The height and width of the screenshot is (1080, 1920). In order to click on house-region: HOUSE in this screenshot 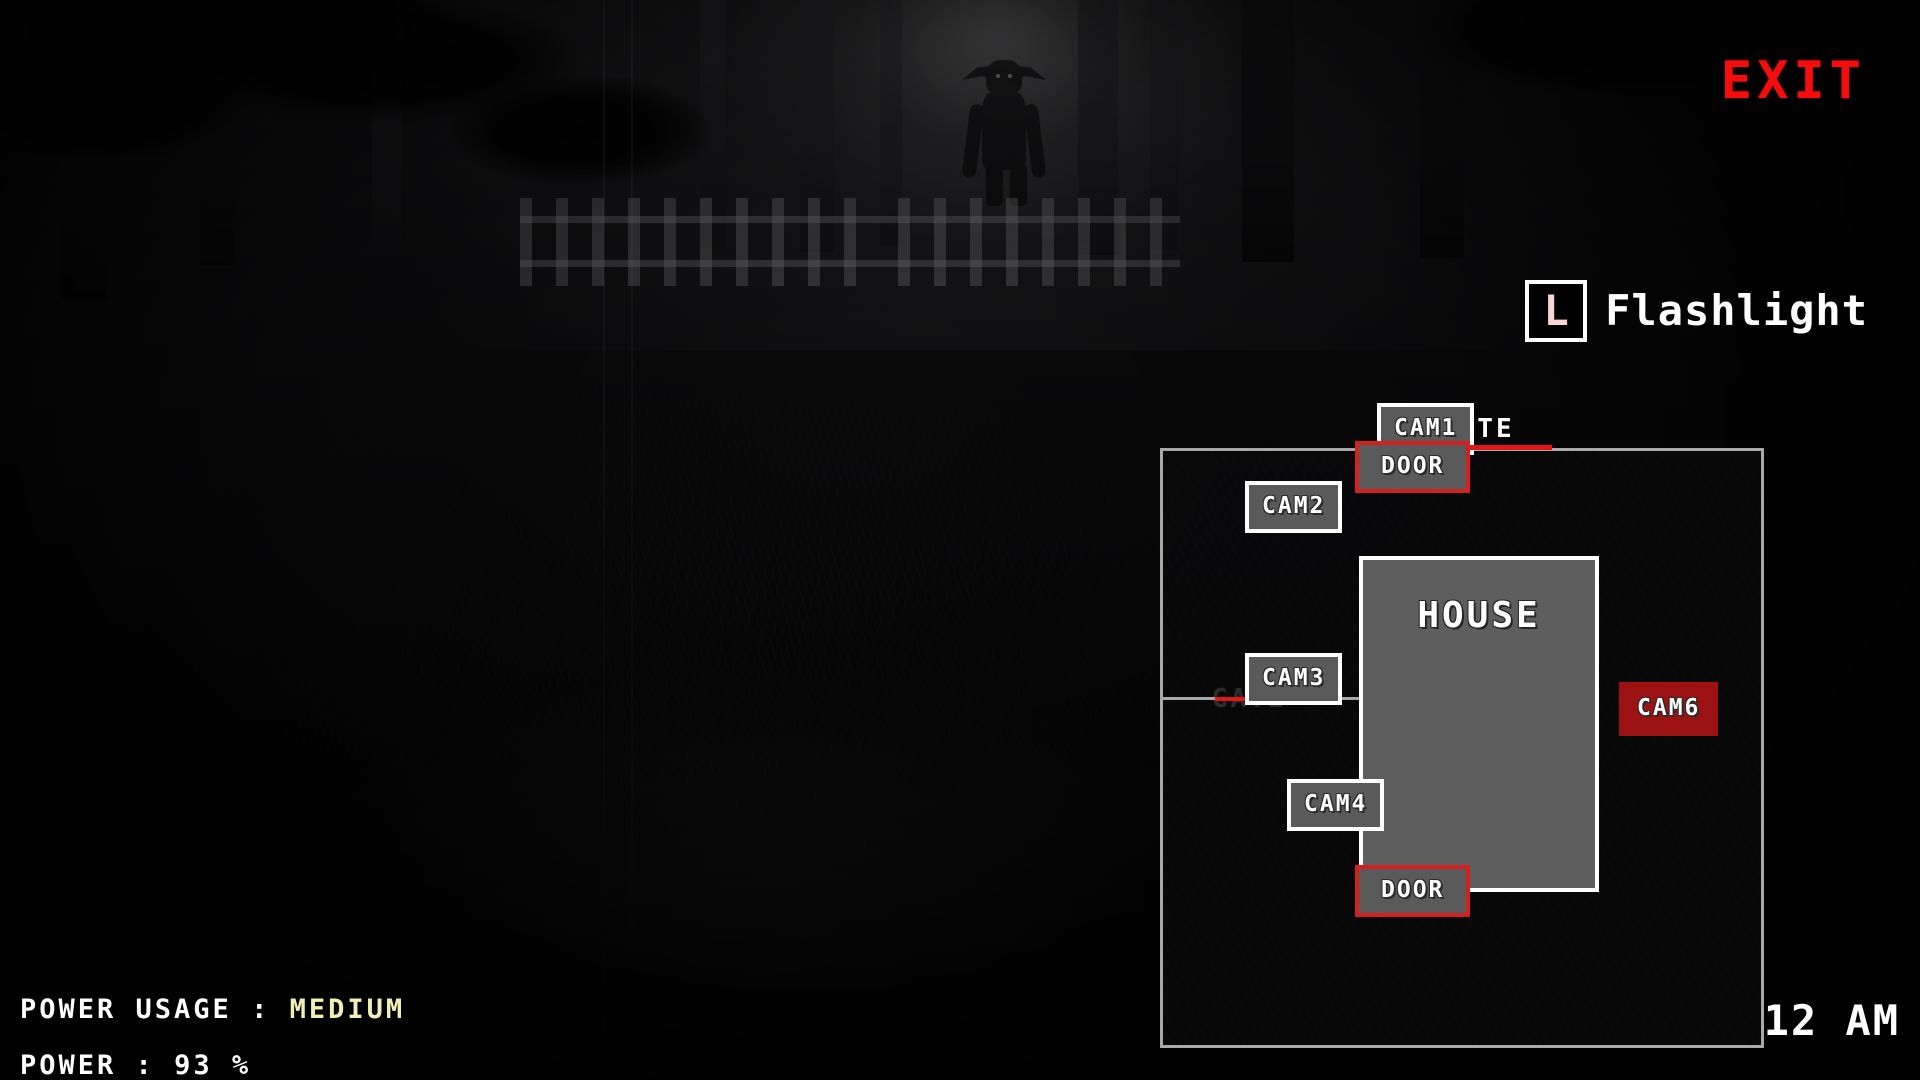, I will do `click(1479, 724)`.